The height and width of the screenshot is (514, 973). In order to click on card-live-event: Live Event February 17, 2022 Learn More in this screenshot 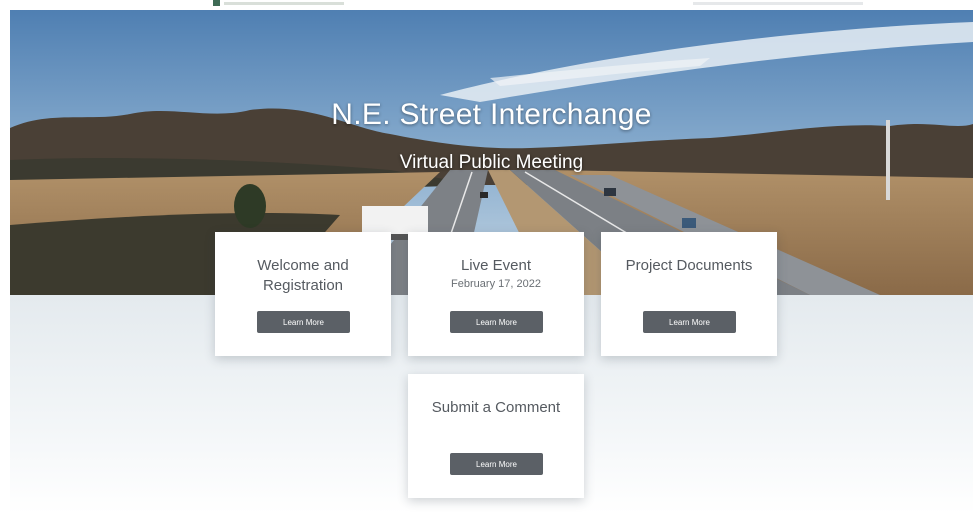, I will do `click(496, 294)`.